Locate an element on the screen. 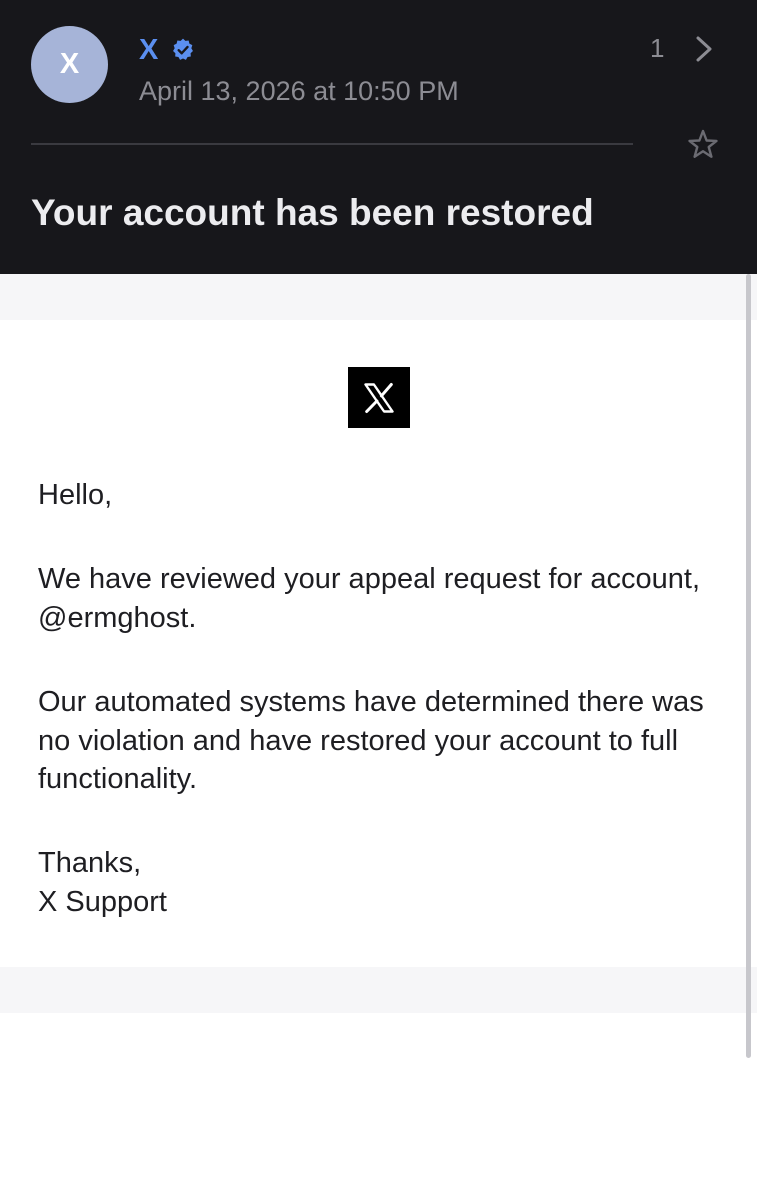 The image size is (757, 1199). signature-text: X Support is located at coordinates (102, 902).